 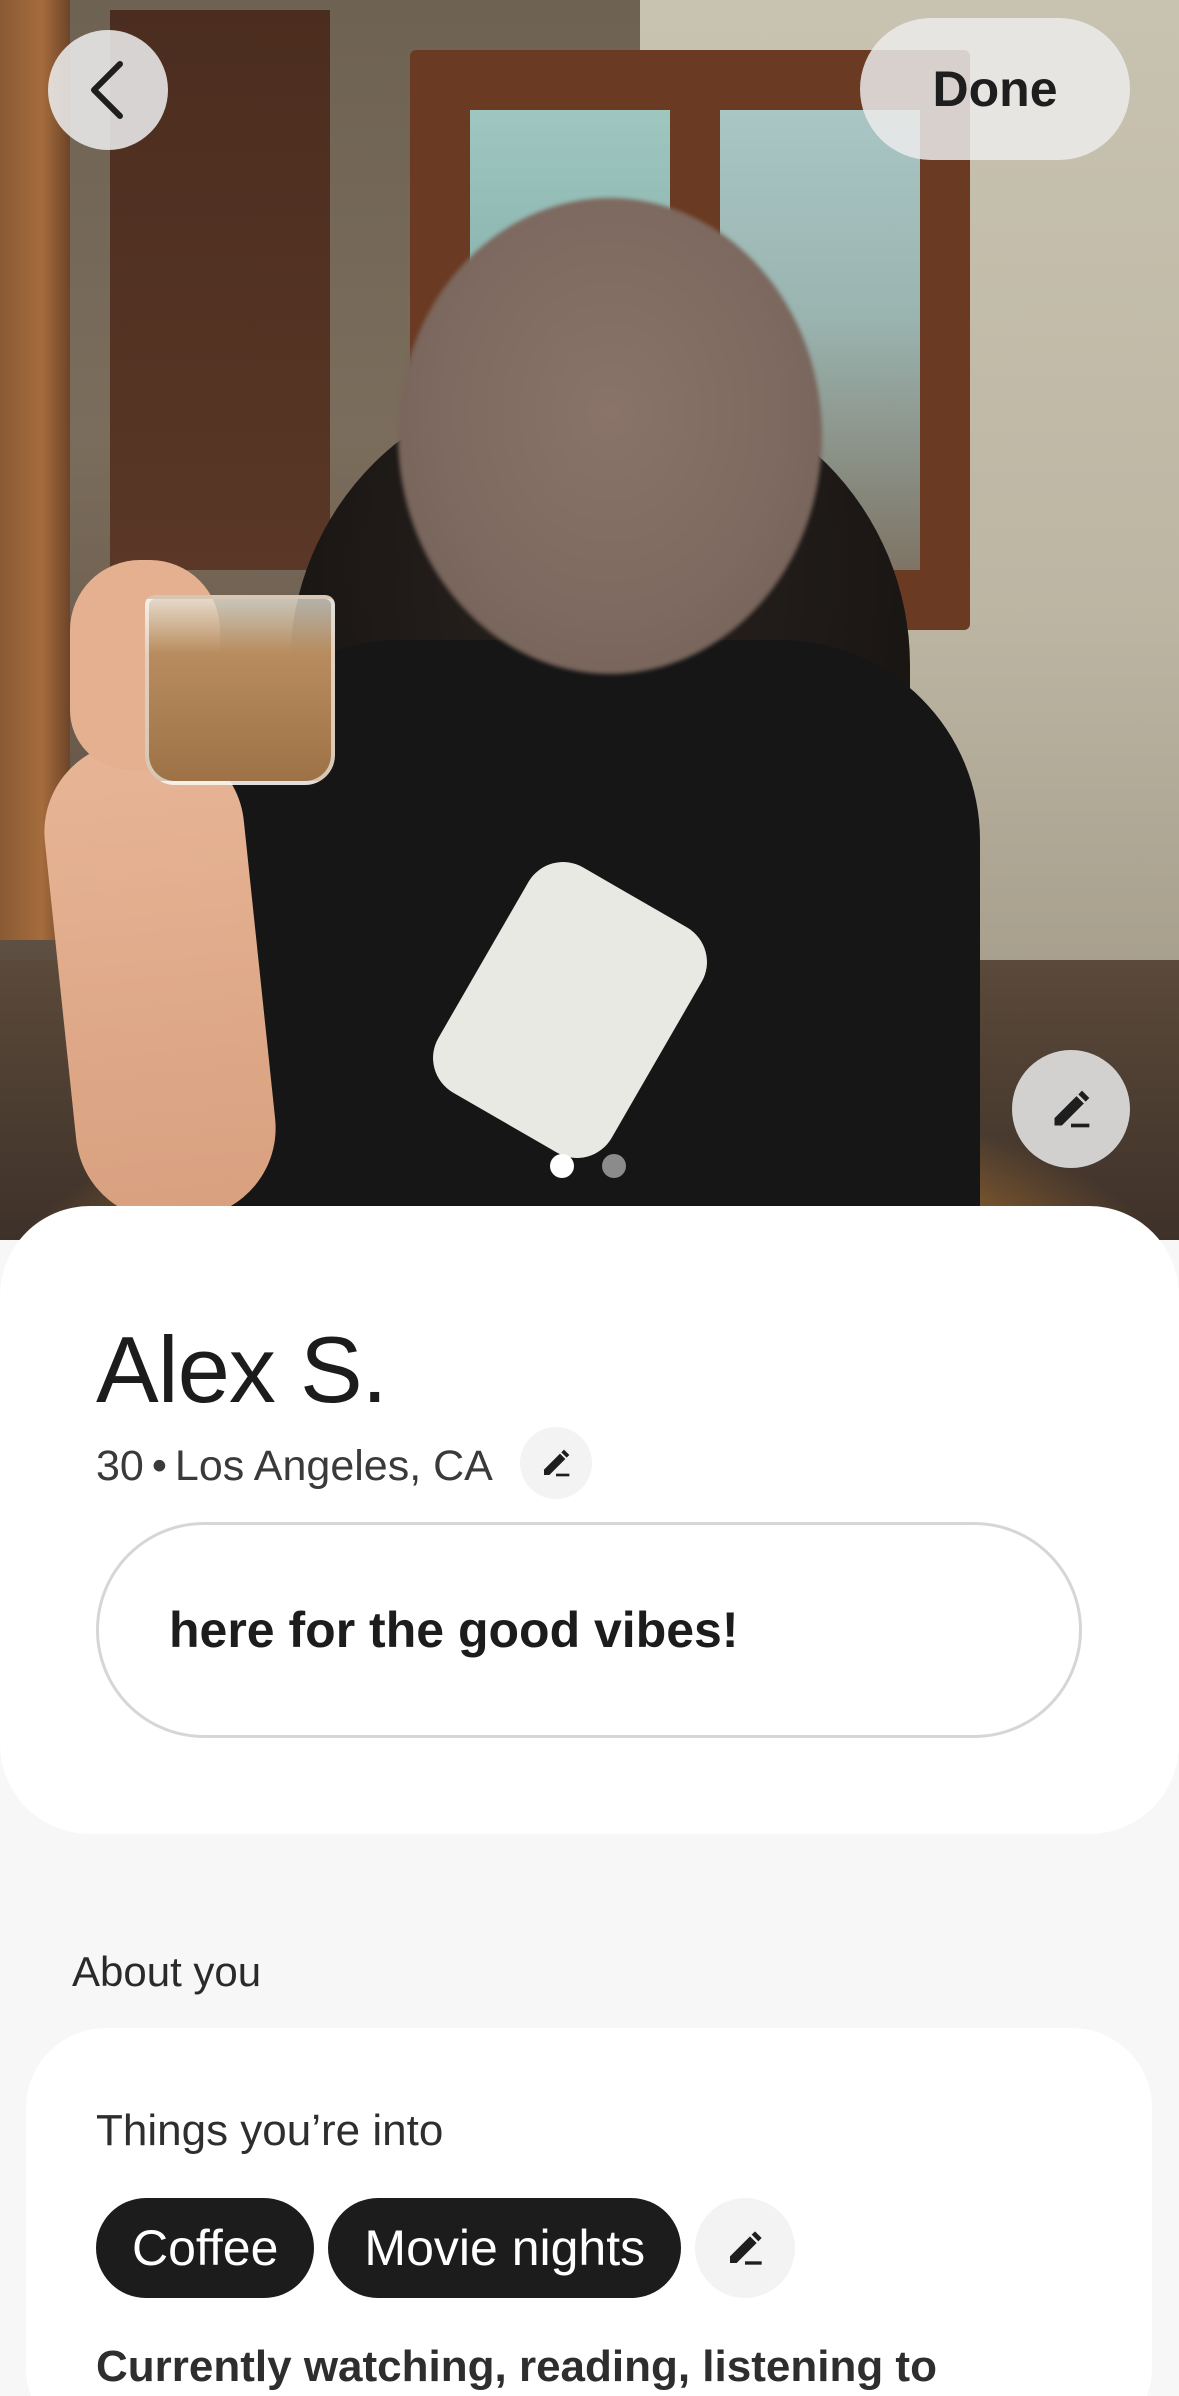 I want to click on photo-pager, so click(x=588, y=1166).